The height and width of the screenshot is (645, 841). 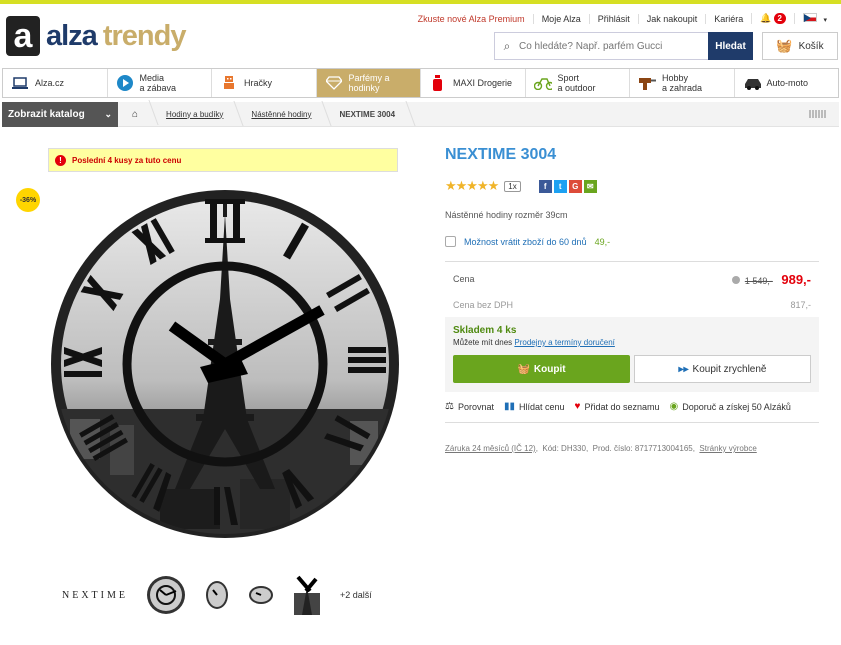 What do you see at coordinates (779, 18) in the screenshot?
I see `notification-badge: 2` at bounding box center [779, 18].